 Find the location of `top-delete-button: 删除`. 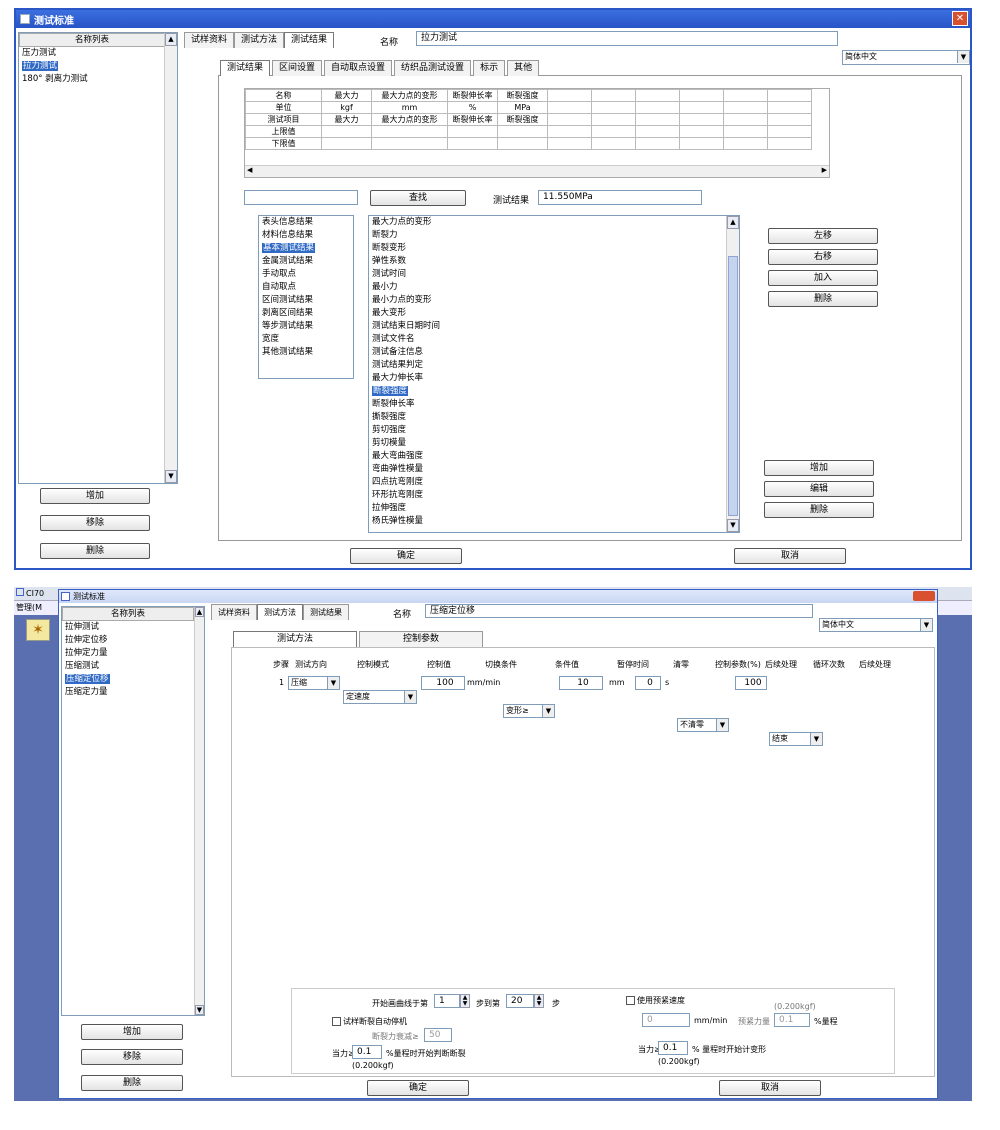

top-delete-button: 删除 is located at coordinates (95, 551).